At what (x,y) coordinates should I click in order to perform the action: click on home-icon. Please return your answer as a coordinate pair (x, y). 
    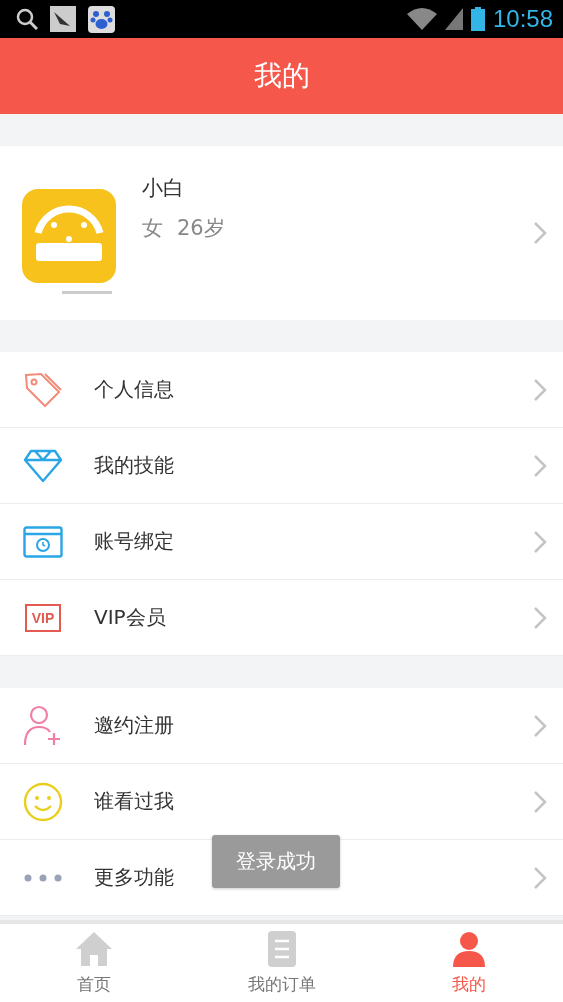
    Looking at the image, I should click on (93, 948).